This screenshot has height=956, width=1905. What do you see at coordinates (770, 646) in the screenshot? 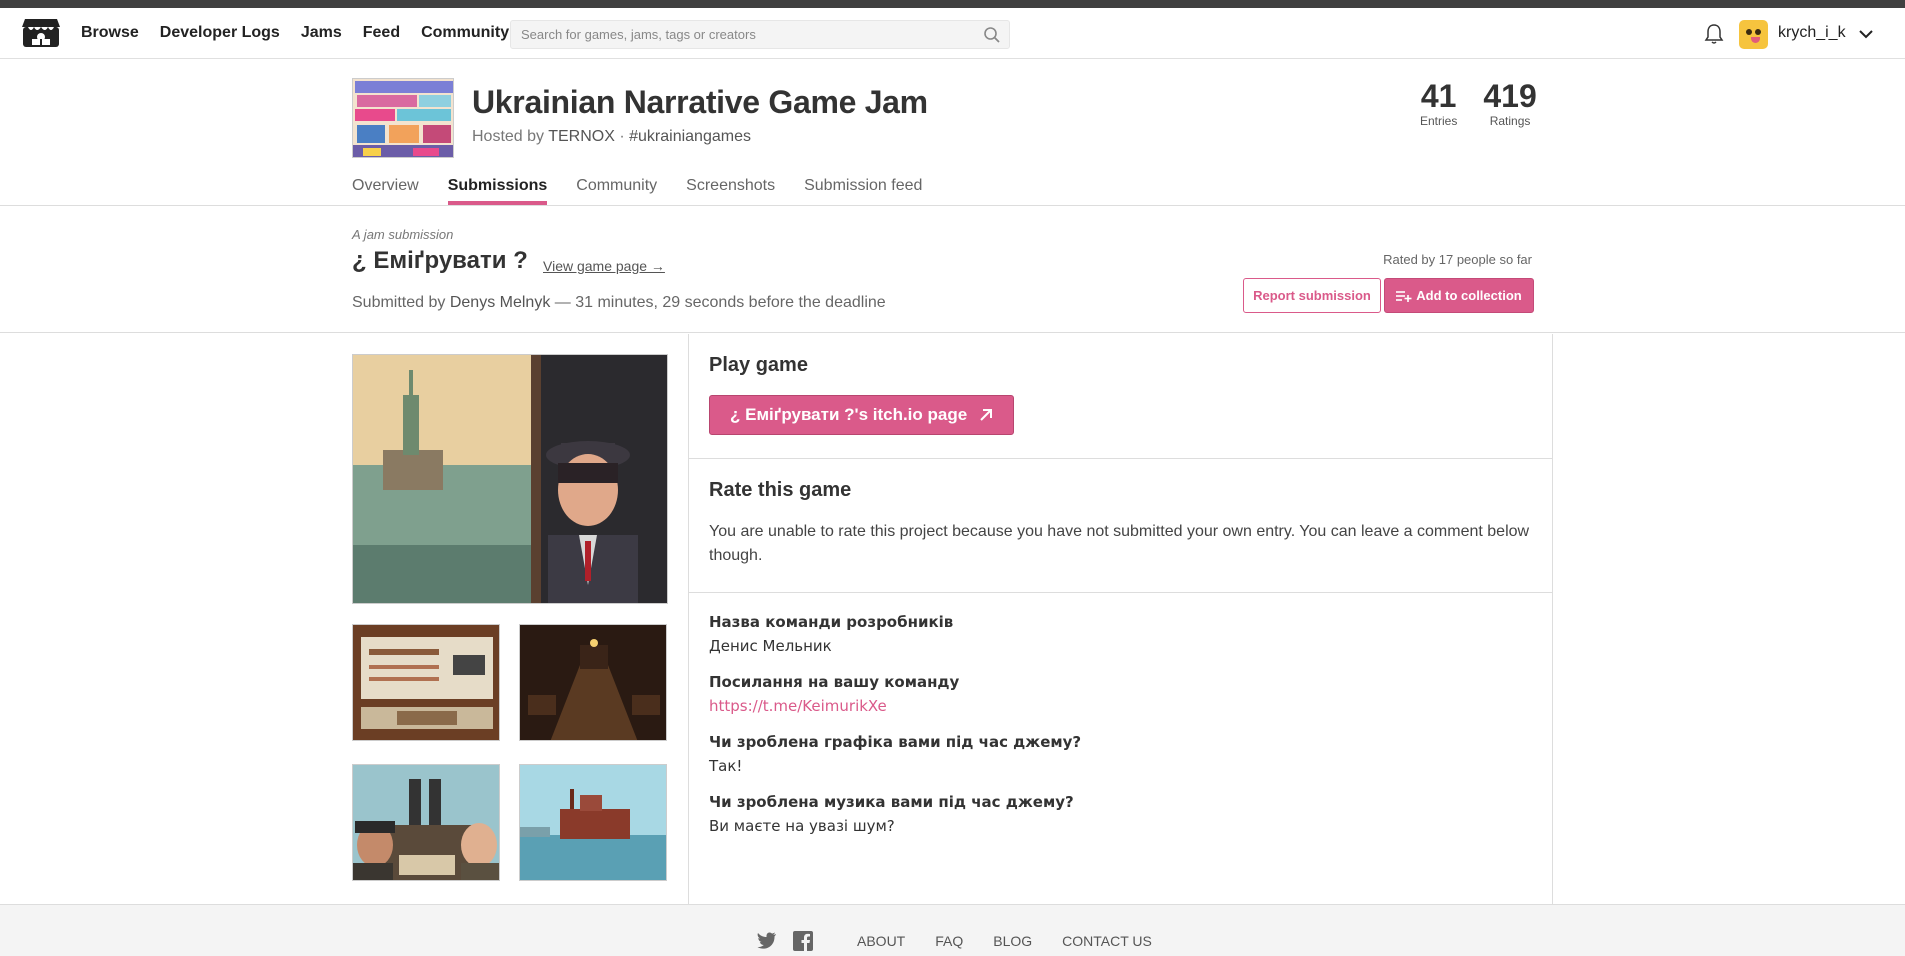
I see `field-value: Денис Мельник` at bounding box center [770, 646].